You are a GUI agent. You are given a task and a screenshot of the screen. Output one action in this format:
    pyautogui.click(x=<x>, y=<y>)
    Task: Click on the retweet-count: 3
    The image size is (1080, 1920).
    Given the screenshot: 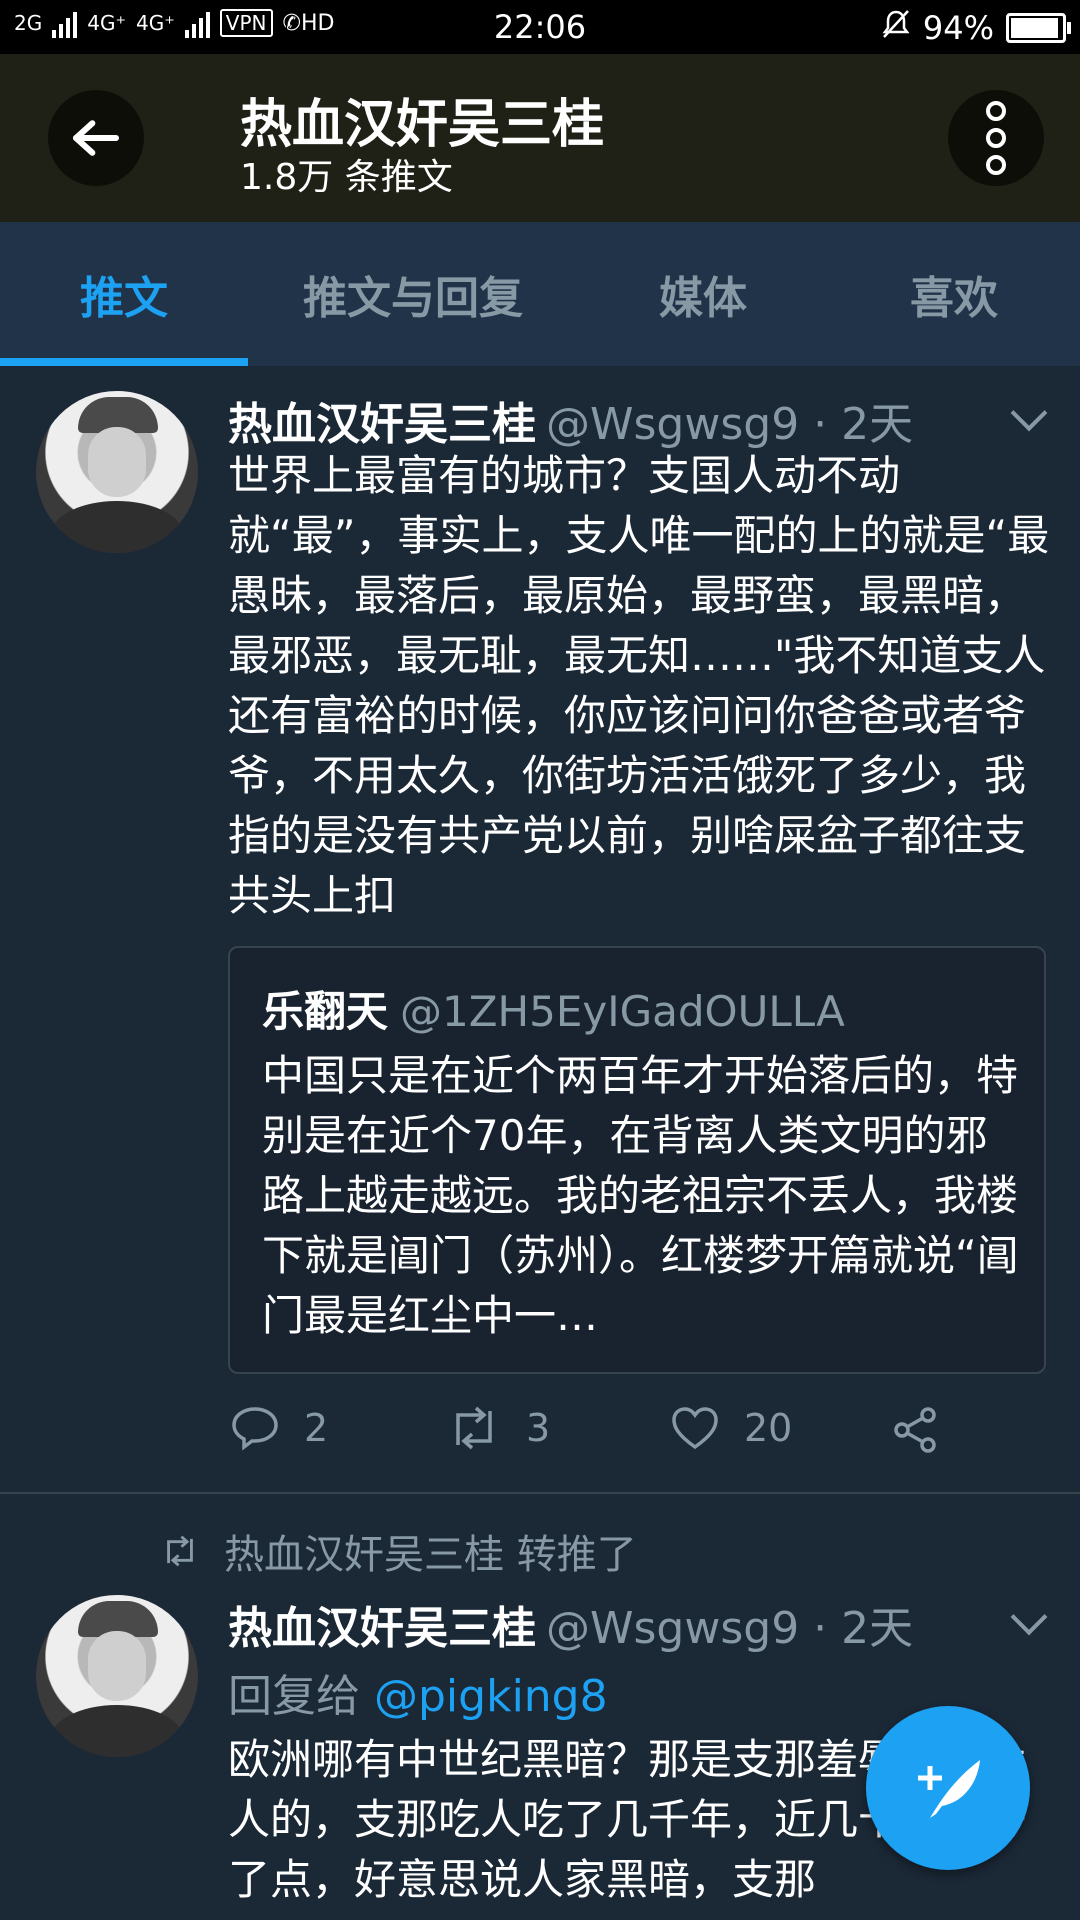 What is the action you would take?
    pyautogui.click(x=538, y=1428)
    